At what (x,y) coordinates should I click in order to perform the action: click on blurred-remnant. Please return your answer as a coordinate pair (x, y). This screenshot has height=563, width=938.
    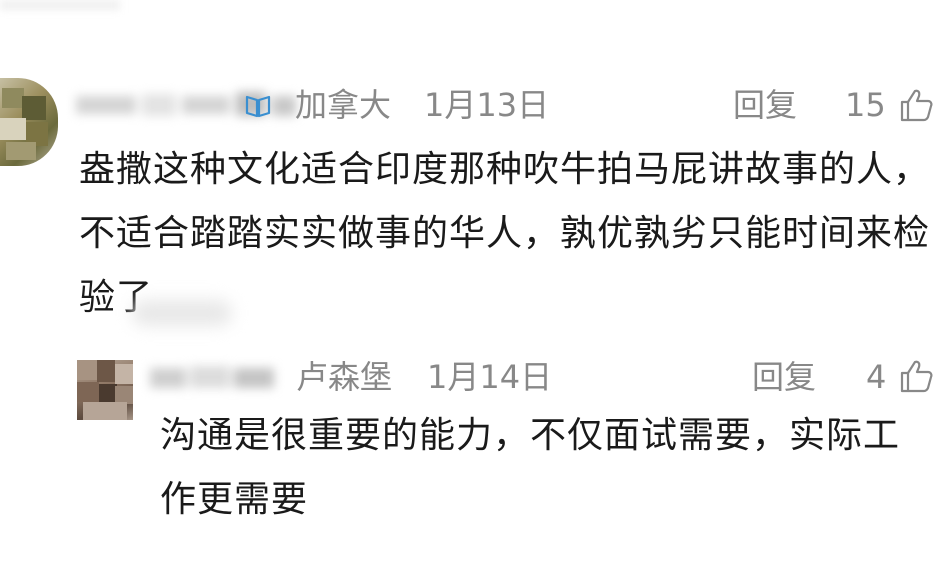
    Looking at the image, I should click on (182, 313).